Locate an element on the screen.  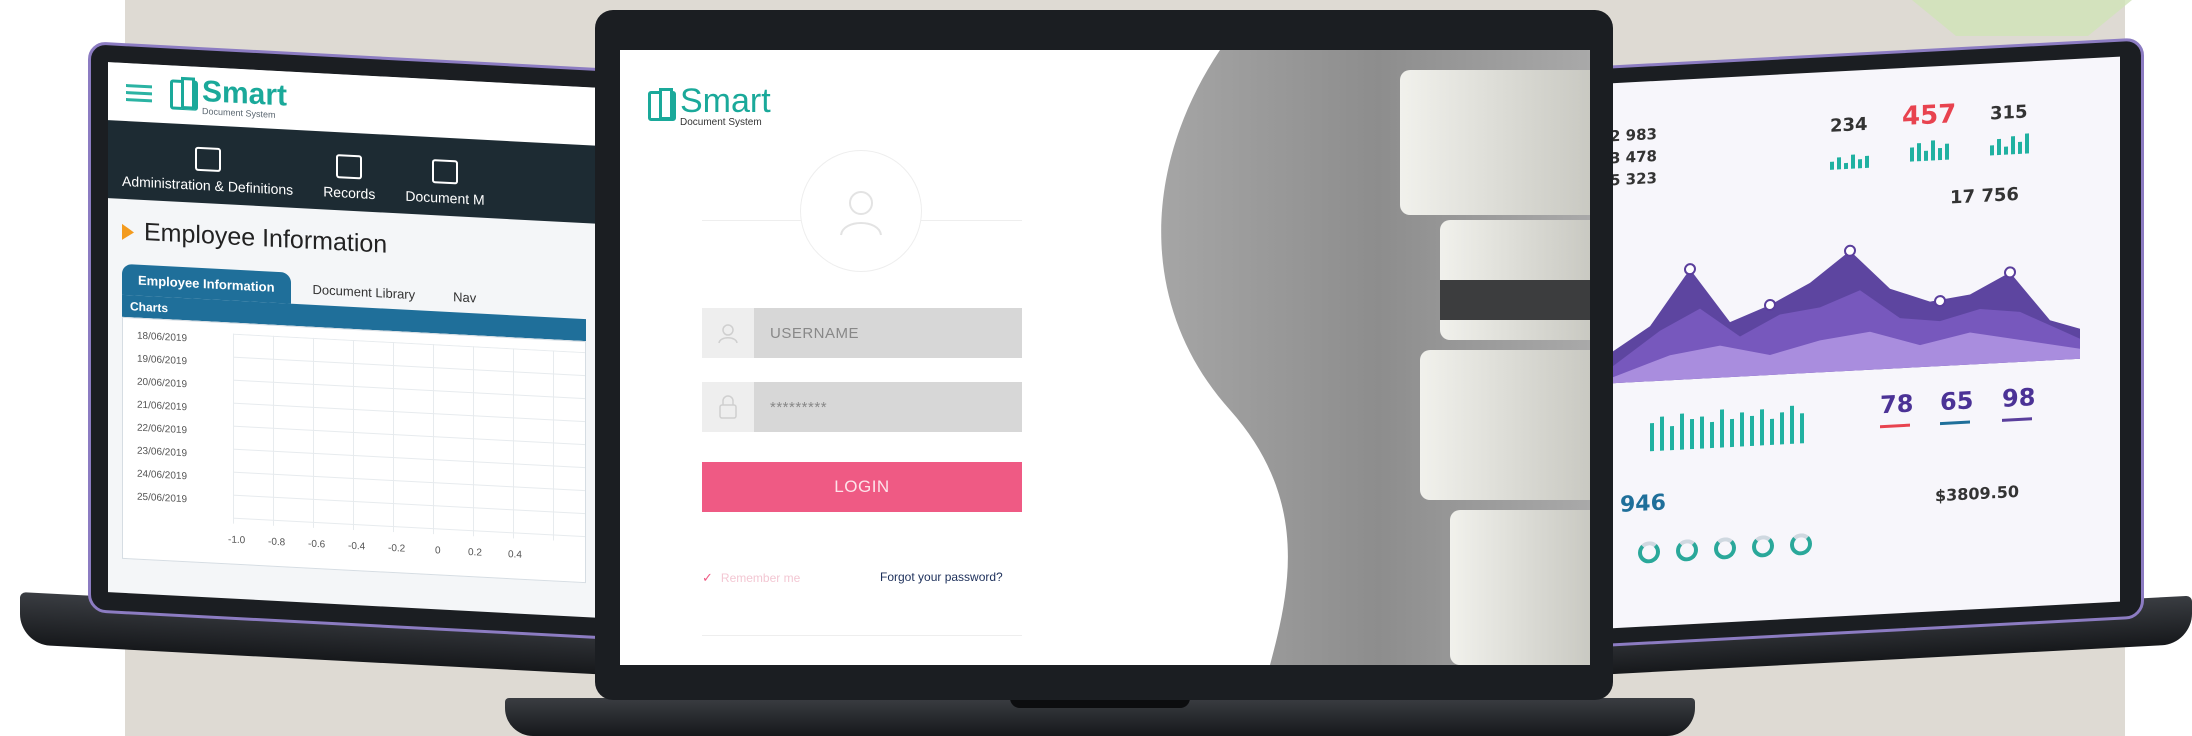
stat-value: 78 is located at coordinates (1897, 404).